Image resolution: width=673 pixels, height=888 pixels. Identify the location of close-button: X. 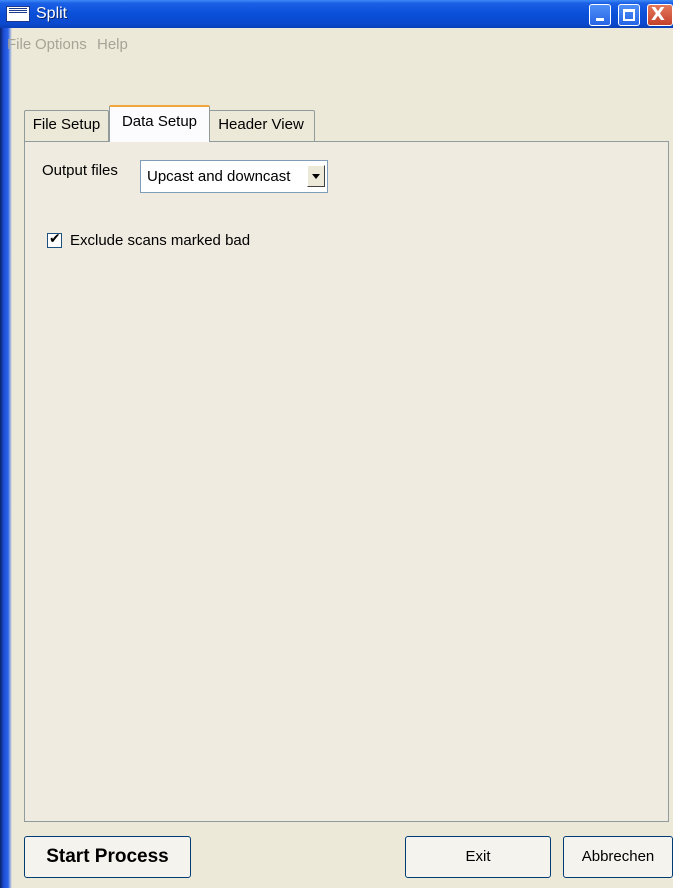
(660, 15).